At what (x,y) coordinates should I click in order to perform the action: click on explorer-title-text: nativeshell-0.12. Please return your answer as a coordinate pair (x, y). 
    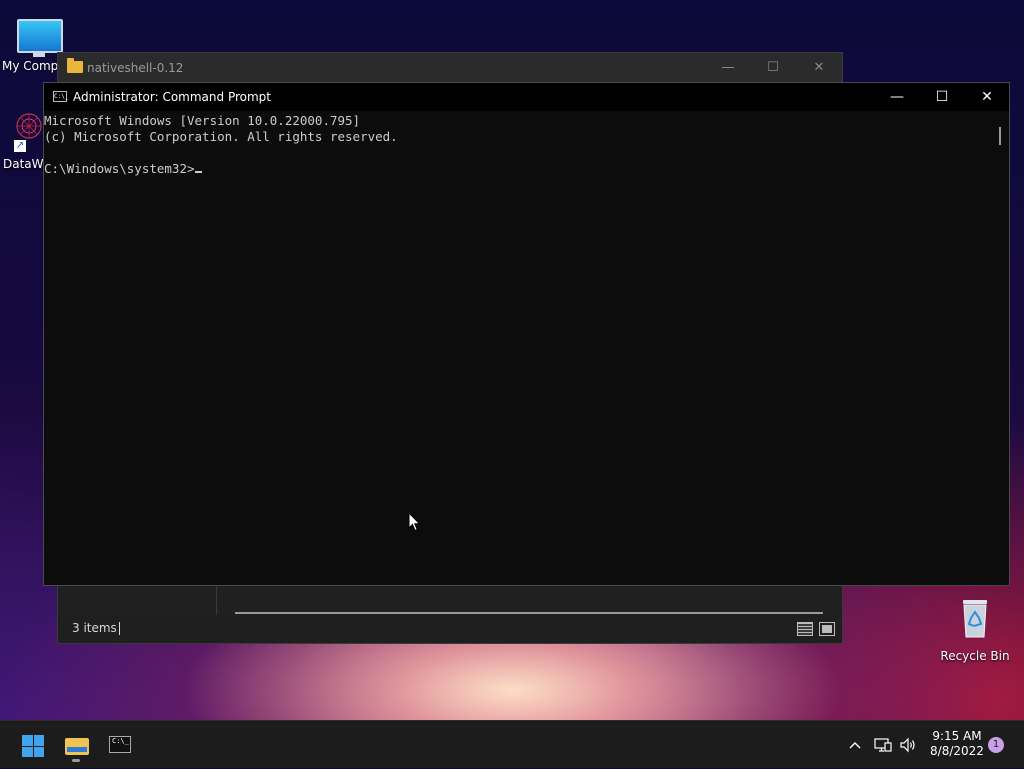
    Looking at the image, I should click on (135, 68).